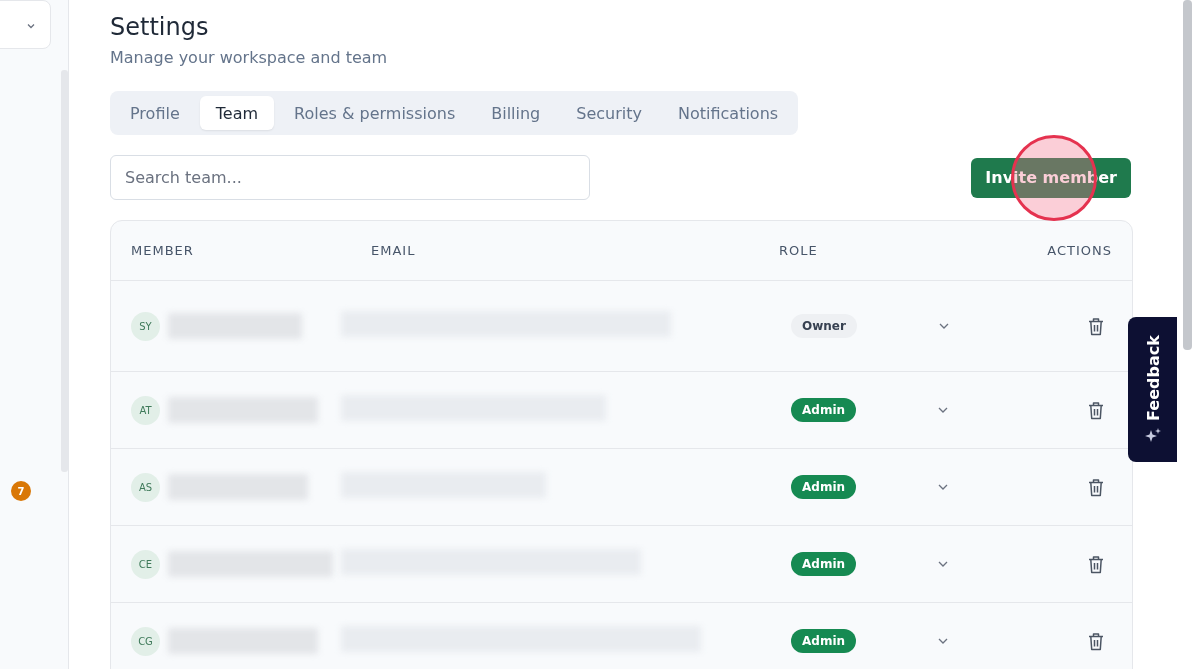 The width and height of the screenshot is (1195, 669). What do you see at coordinates (145, 410) in the screenshot?
I see `avatar: AT` at bounding box center [145, 410].